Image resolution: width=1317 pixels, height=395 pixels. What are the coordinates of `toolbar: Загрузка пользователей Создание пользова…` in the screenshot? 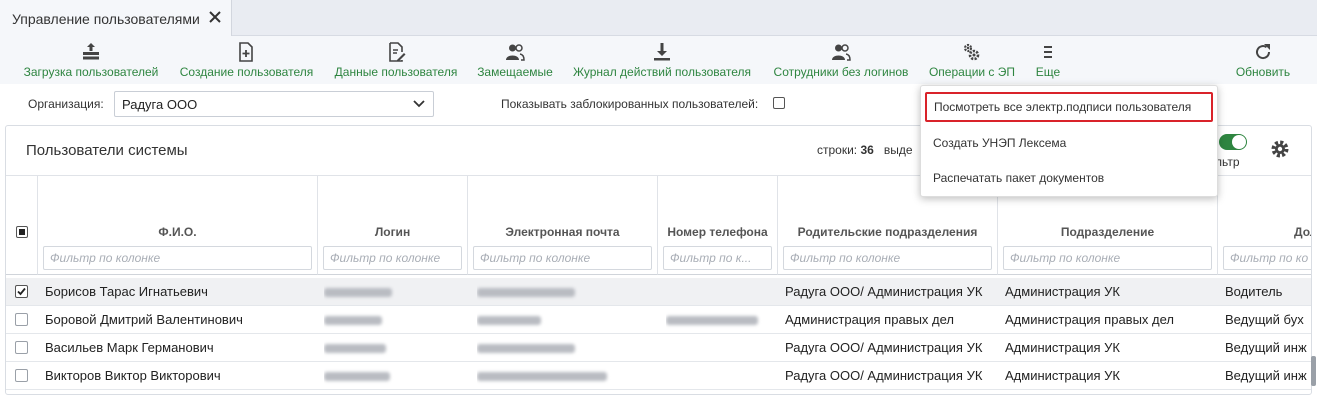 It's located at (658, 60).